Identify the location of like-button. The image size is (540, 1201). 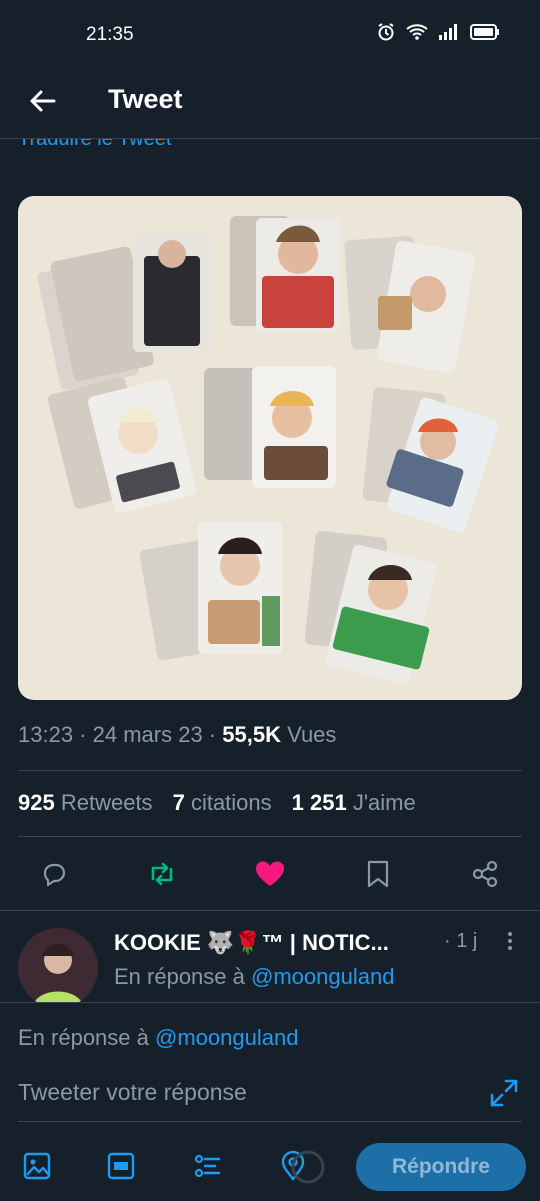
(270, 874).